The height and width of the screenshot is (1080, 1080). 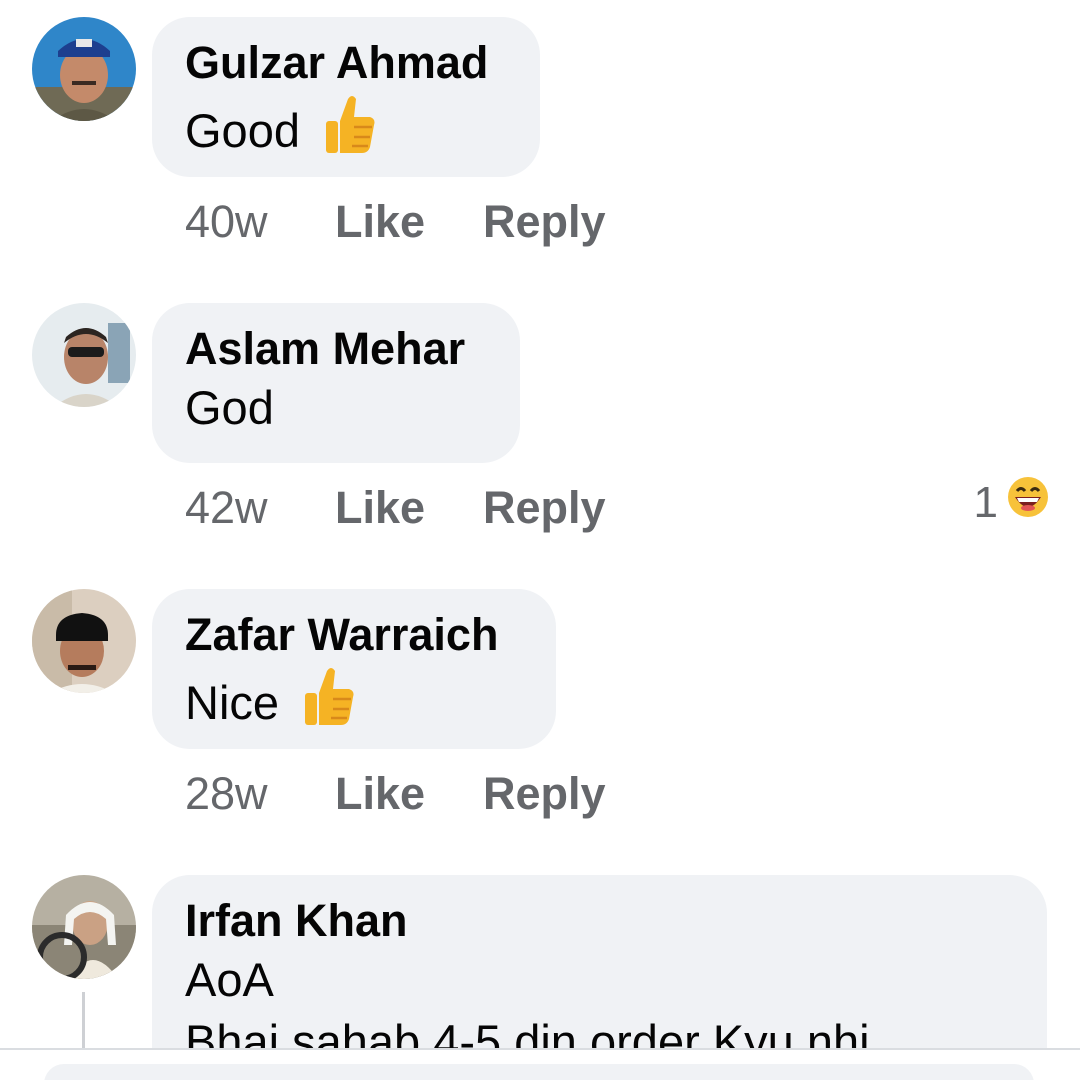 I want to click on reaction-summary: 1, so click(x=1012, y=502).